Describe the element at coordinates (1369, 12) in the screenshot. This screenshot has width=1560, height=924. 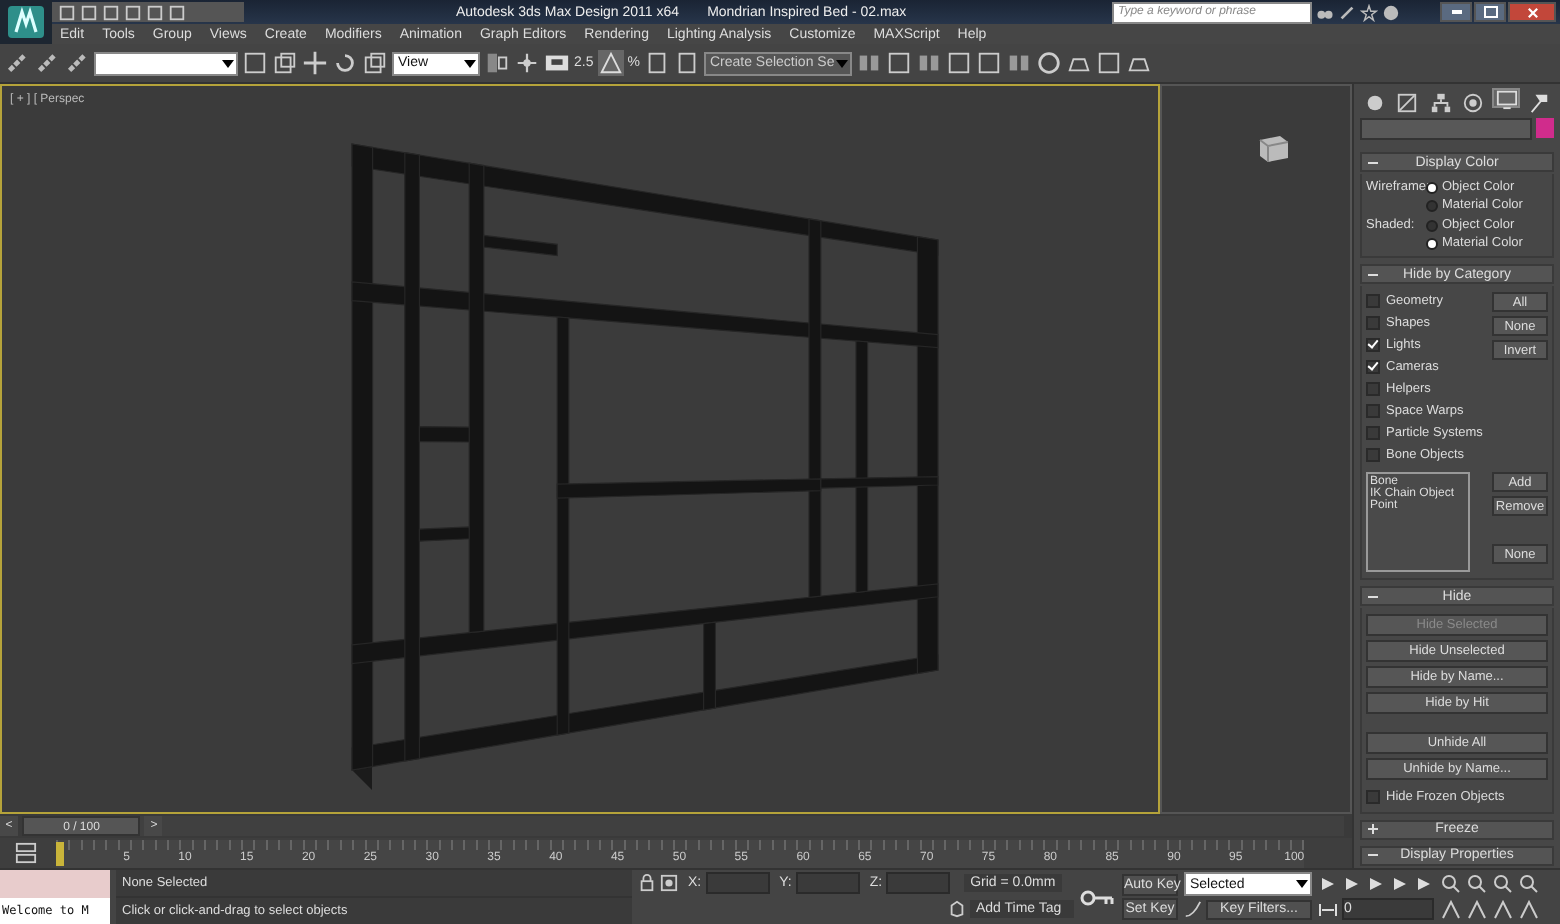
I see `star-icon` at that location.